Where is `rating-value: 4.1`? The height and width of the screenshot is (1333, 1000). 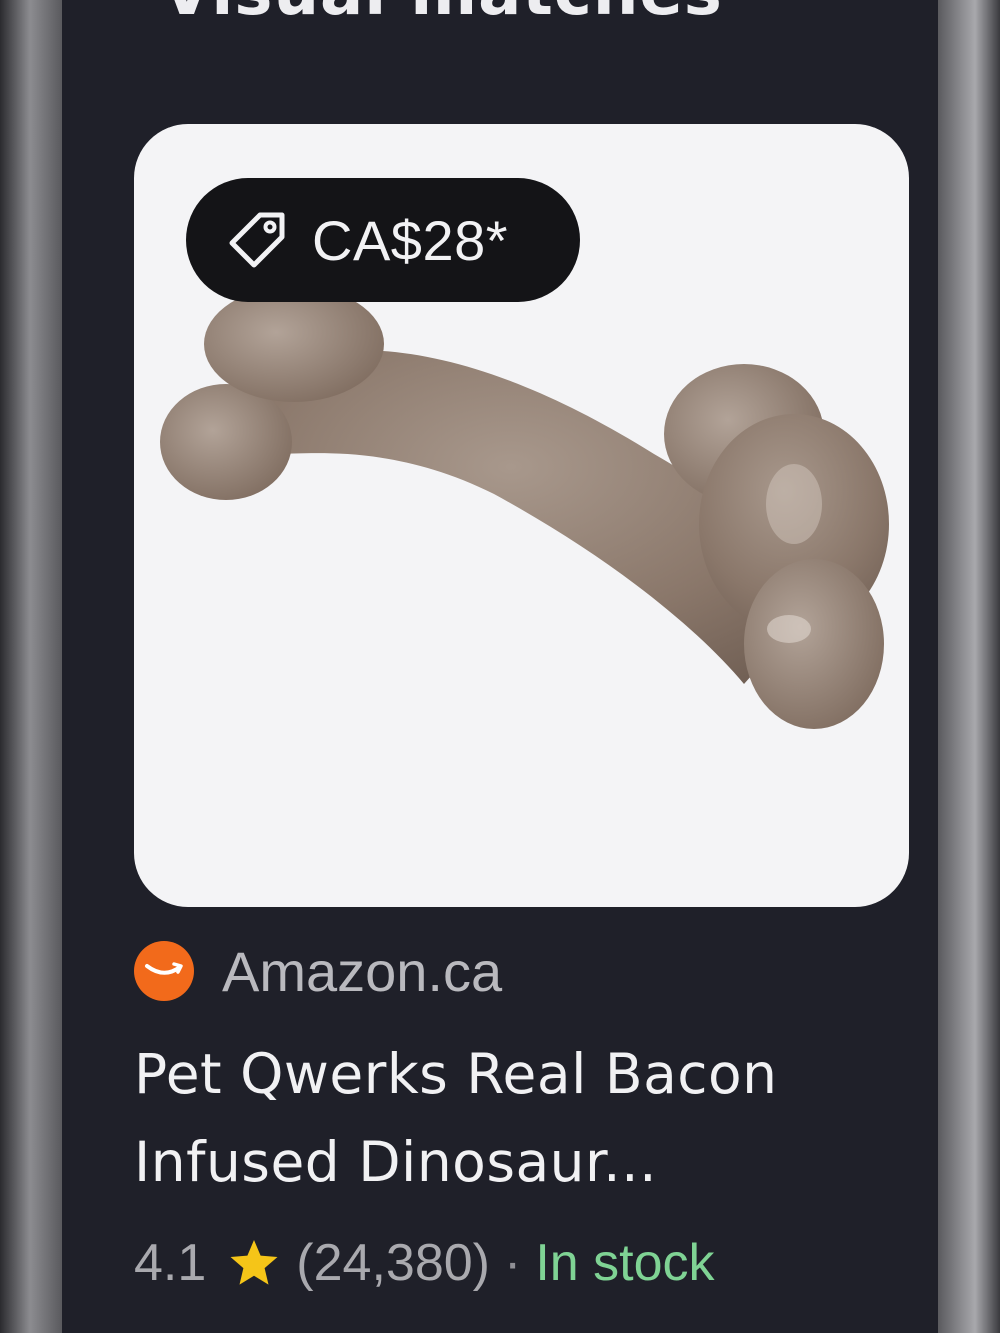 rating-value: 4.1 is located at coordinates (170, 1263).